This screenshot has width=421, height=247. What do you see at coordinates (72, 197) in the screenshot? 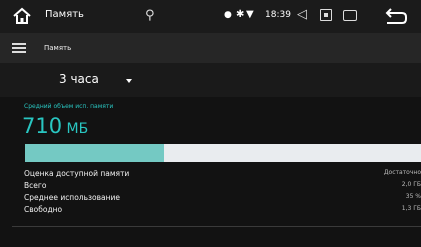
I see `stat-label: Среднее использование` at bounding box center [72, 197].